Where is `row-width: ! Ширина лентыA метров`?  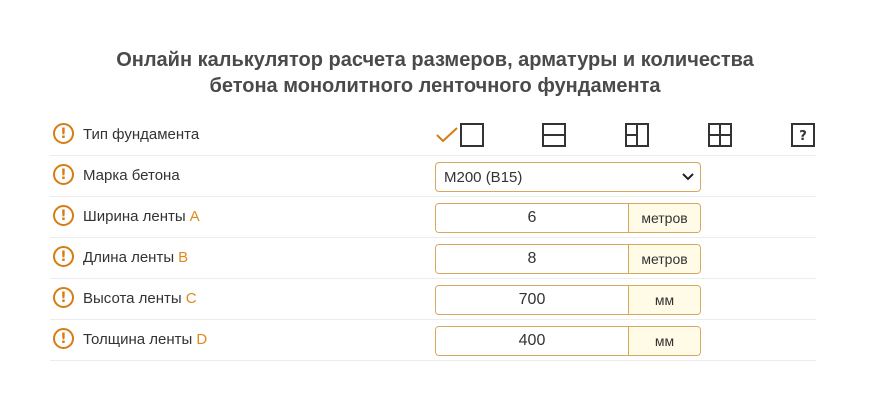
row-width: ! Ширина лентыA метров is located at coordinates (433, 217).